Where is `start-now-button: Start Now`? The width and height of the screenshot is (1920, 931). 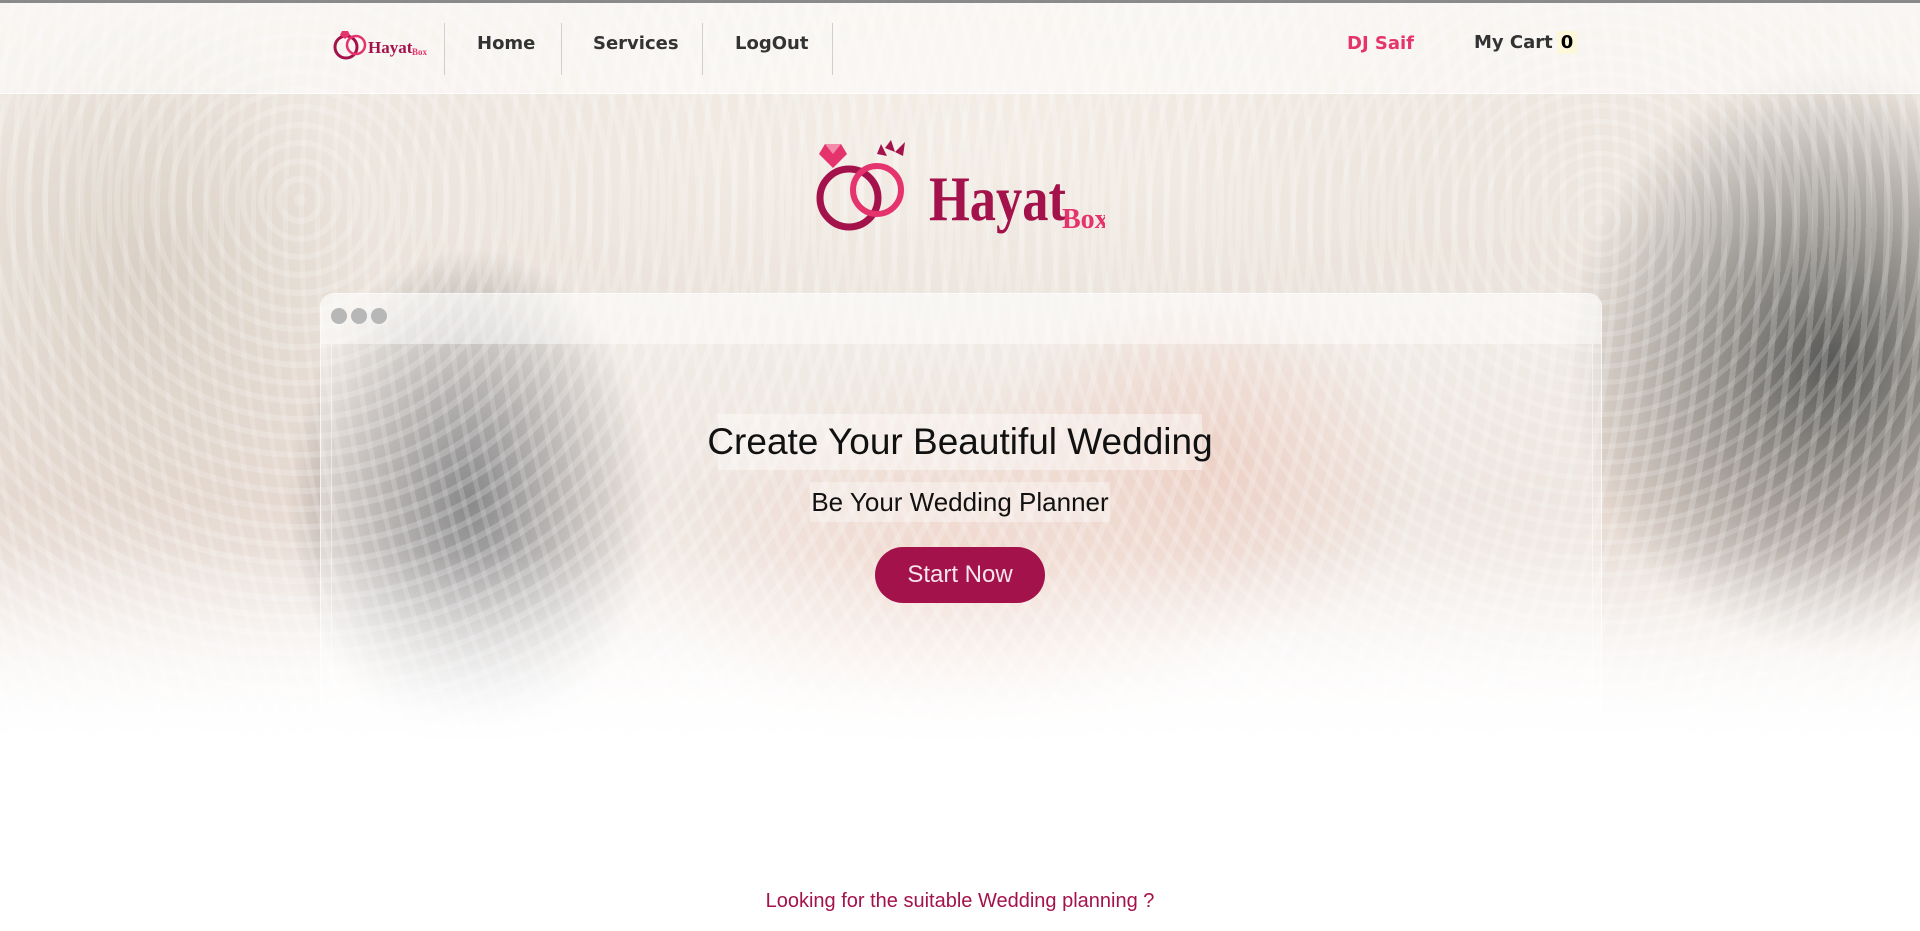
start-now-button: Start Now is located at coordinates (960, 575).